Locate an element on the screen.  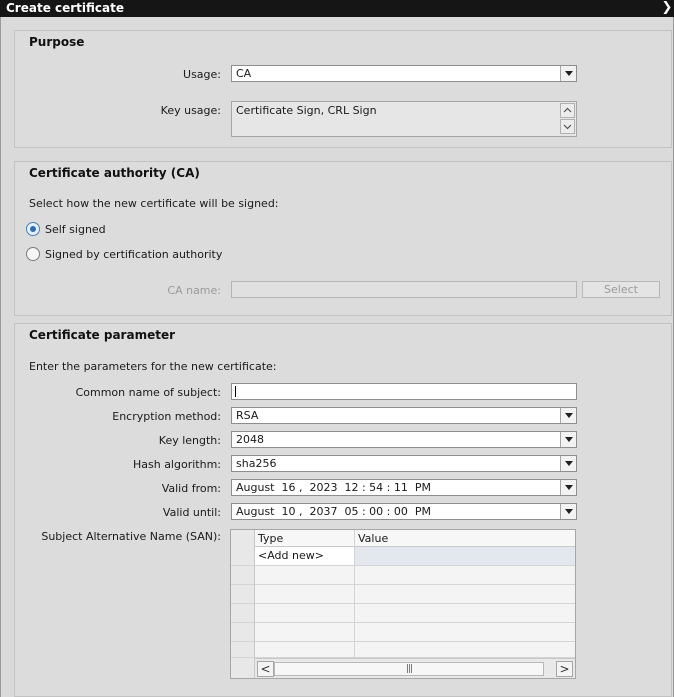
usage-select: CA is located at coordinates (404, 73).